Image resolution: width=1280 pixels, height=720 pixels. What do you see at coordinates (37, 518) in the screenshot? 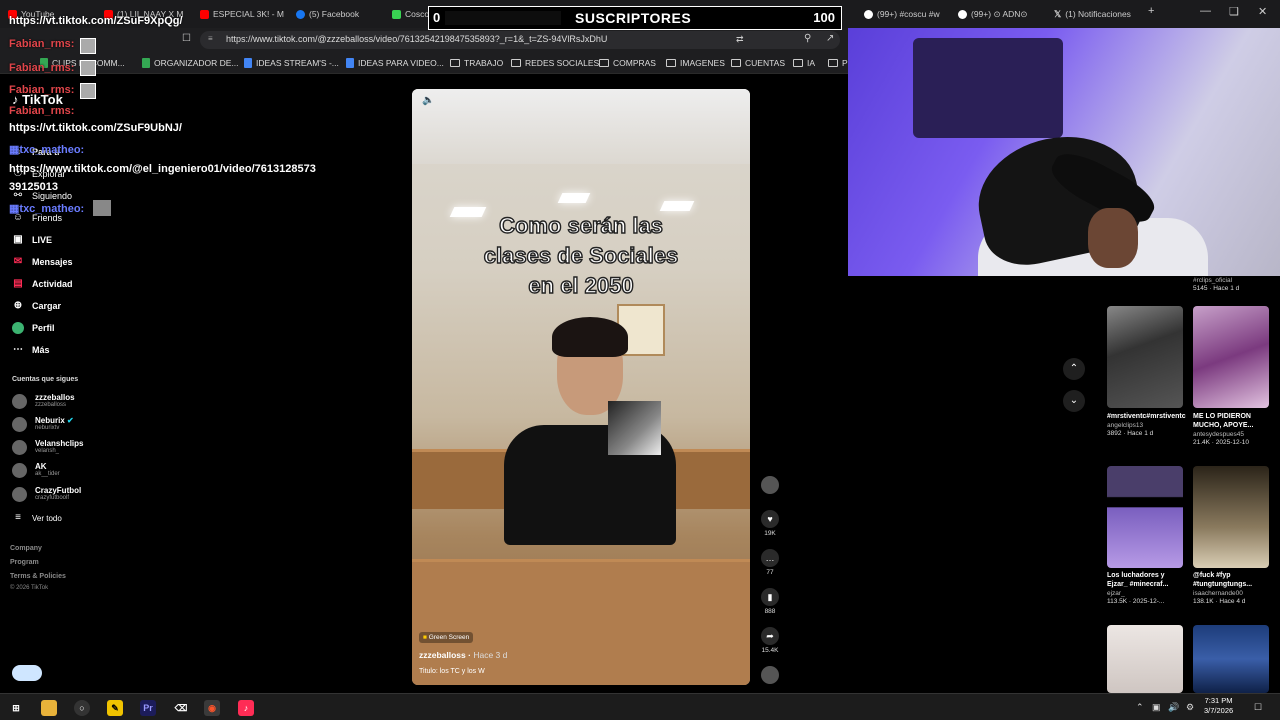
I see `see-all-link: ≡ Ver todo` at bounding box center [37, 518].